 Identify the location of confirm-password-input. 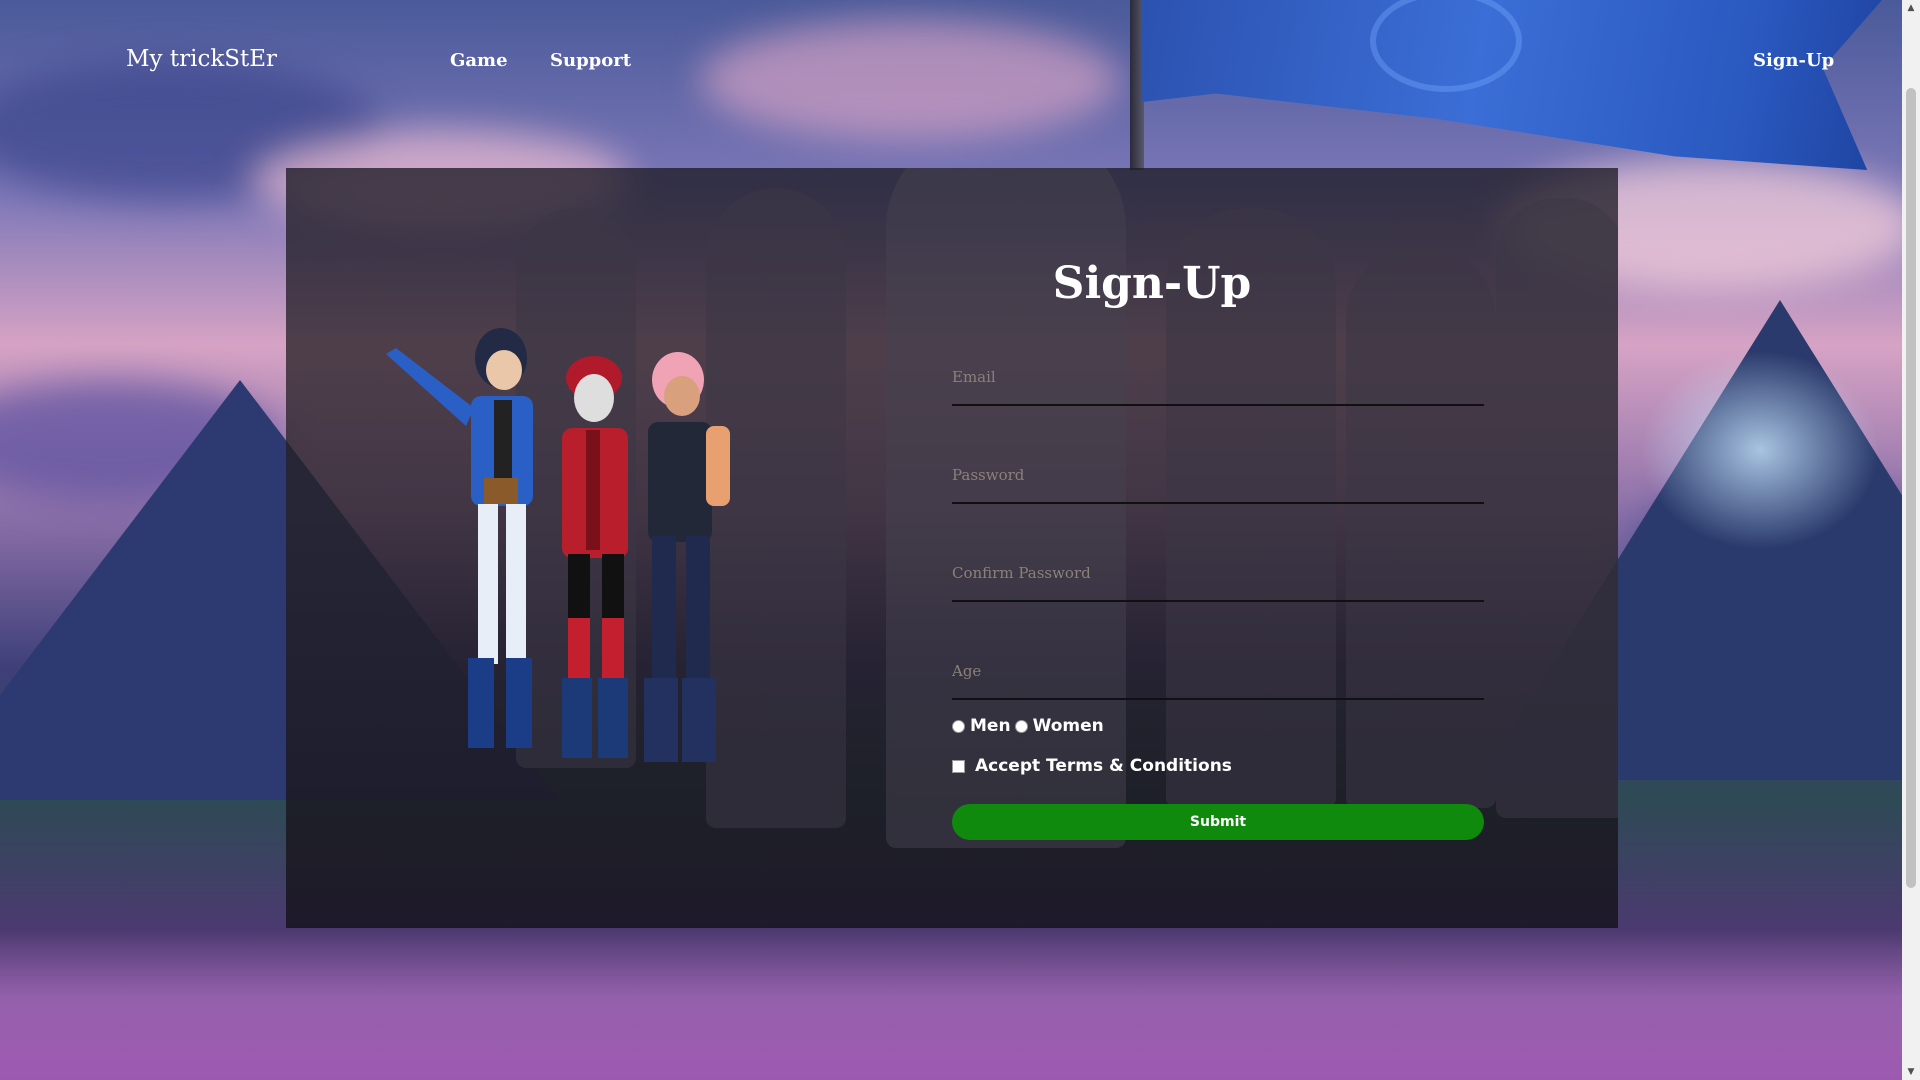
(1218, 572).